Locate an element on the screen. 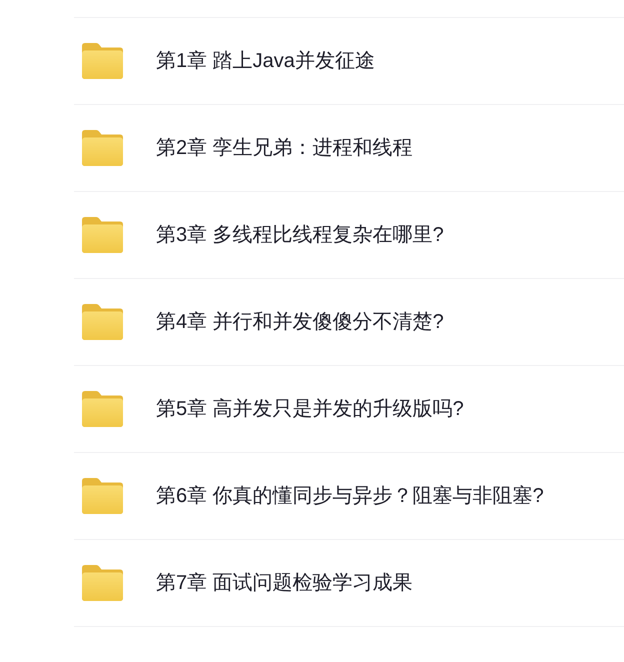 The image size is (624, 662). folder-name: 第5章 高并发只是并发的升级版吗? is located at coordinates (310, 409).